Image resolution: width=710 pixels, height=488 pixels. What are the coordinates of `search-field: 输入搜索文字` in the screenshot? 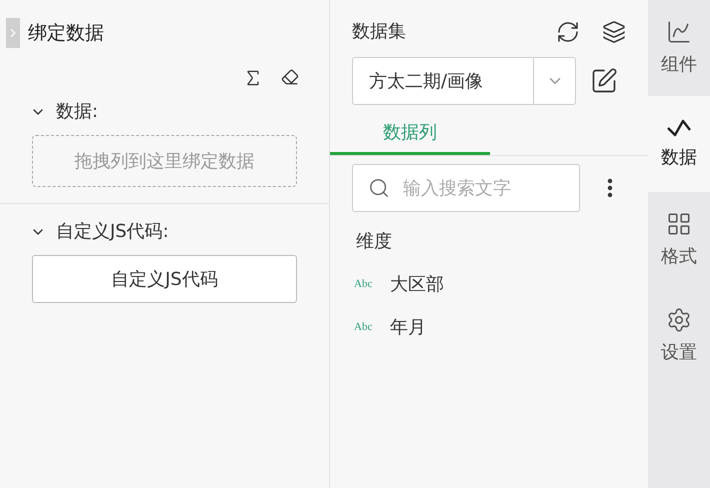 It's located at (466, 188).